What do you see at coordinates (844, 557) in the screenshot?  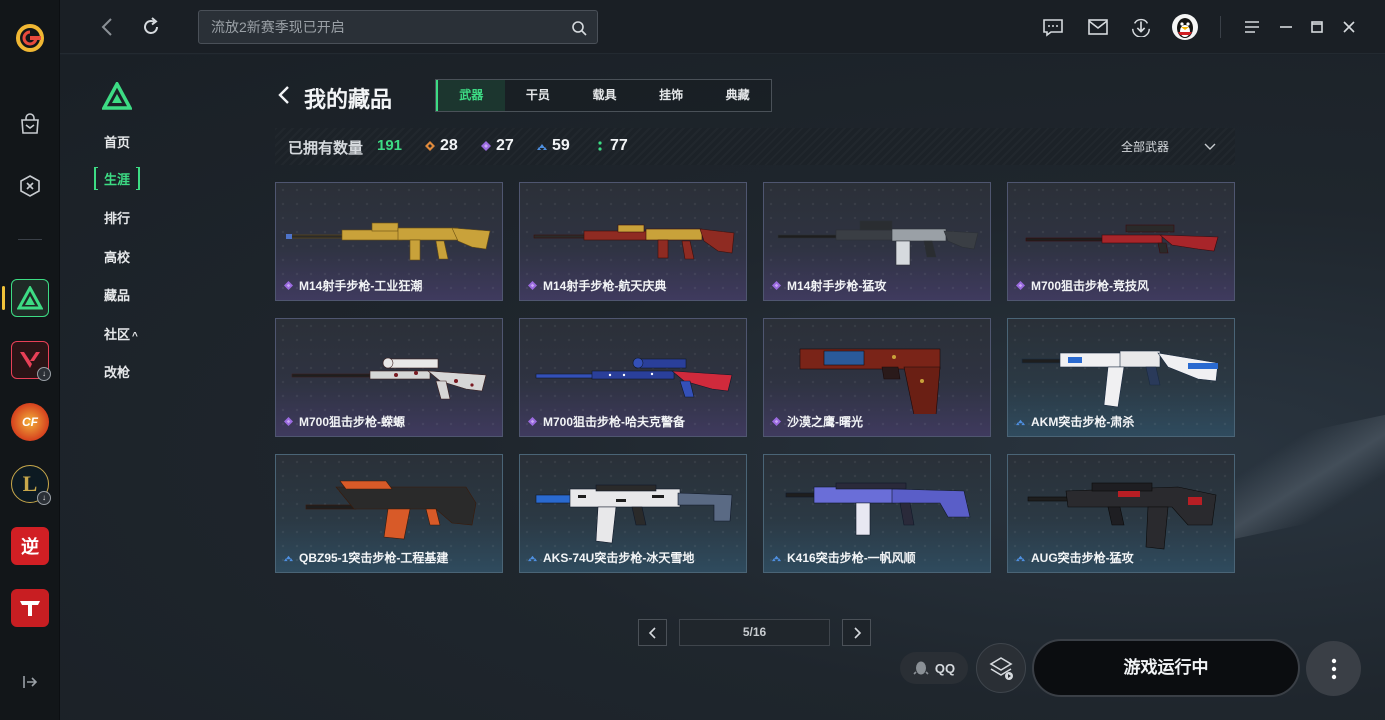 I see `weapon-name: K416突击步枪-一帆风顺` at bounding box center [844, 557].